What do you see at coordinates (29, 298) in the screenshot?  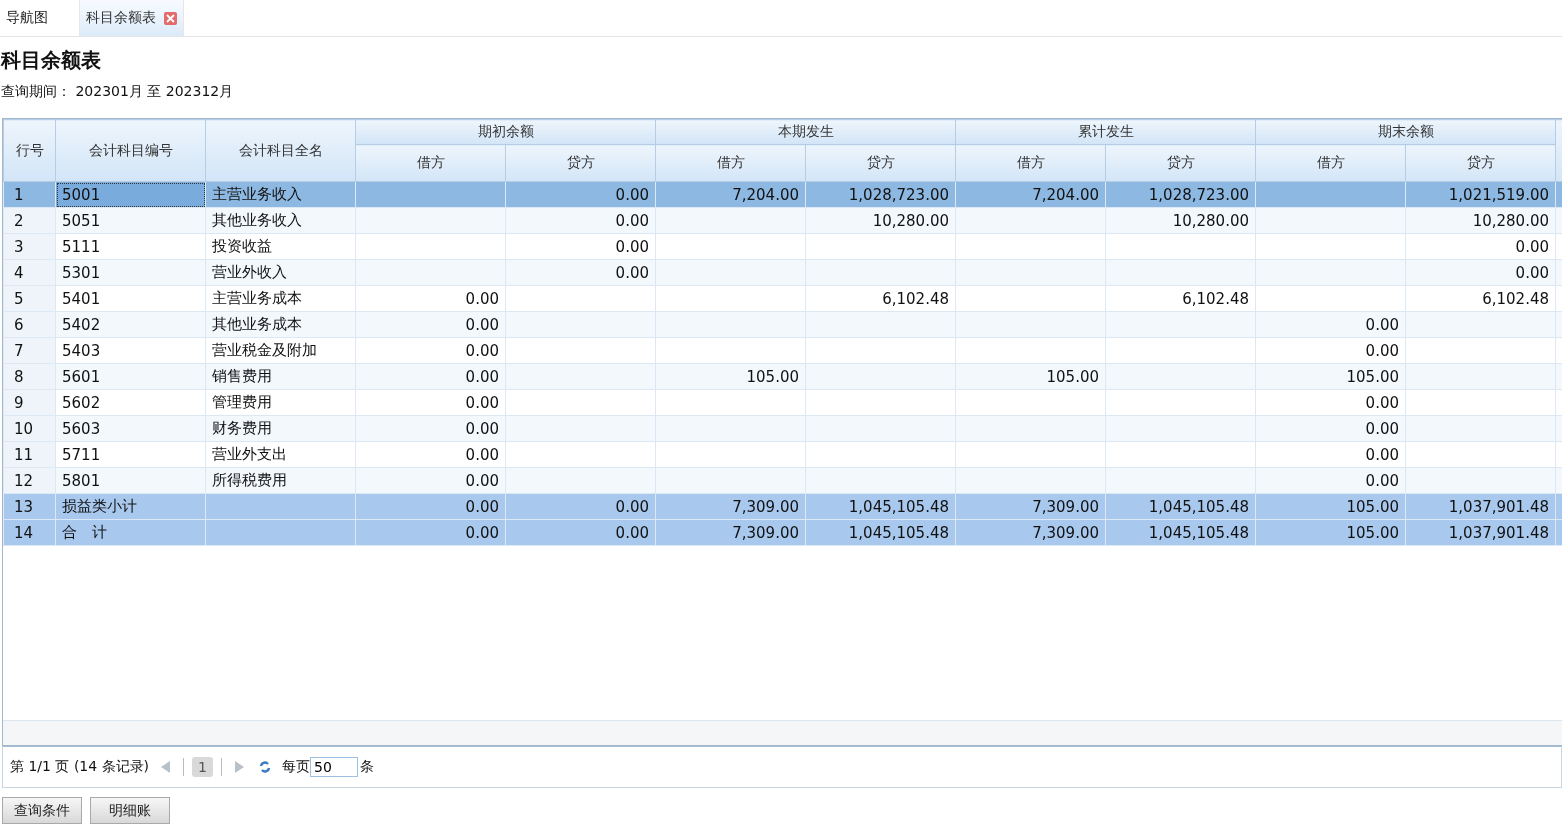 I see `row-number: 5` at bounding box center [29, 298].